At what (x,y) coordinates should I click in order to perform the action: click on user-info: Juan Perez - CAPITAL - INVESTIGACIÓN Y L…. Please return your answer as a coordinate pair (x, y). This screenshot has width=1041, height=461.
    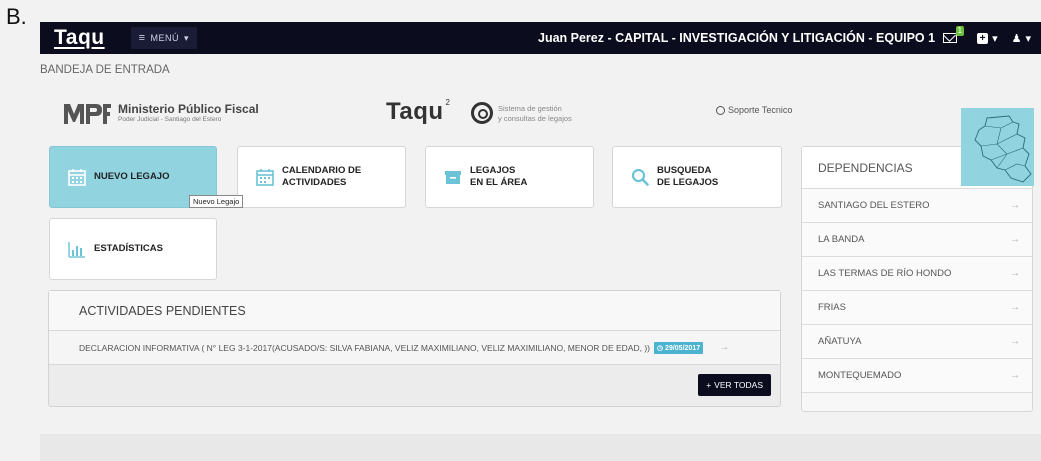
    Looking at the image, I should click on (737, 38).